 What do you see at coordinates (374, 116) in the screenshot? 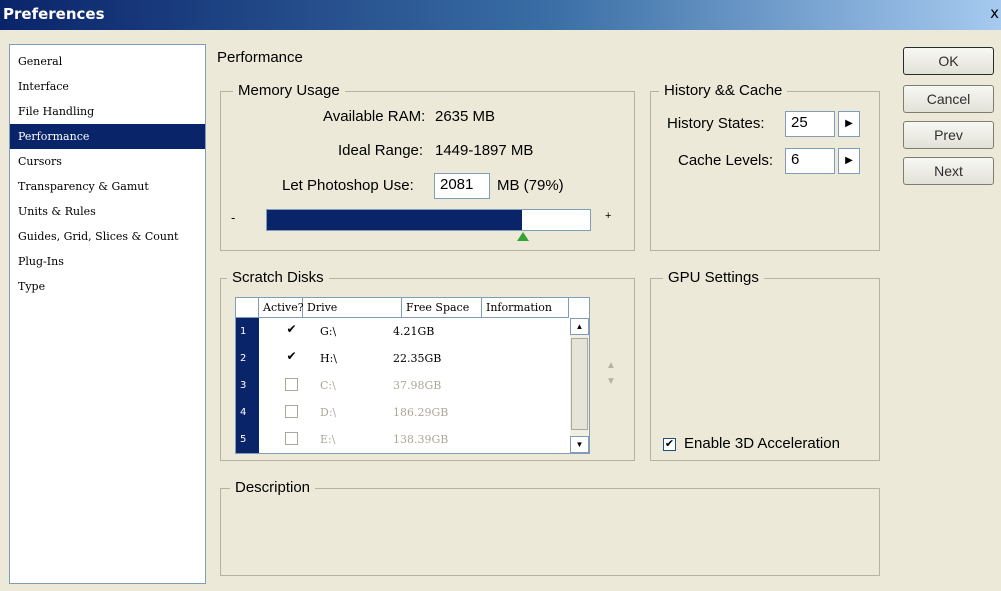
I see `available-ram-label: Available RAM:` at bounding box center [374, 116].